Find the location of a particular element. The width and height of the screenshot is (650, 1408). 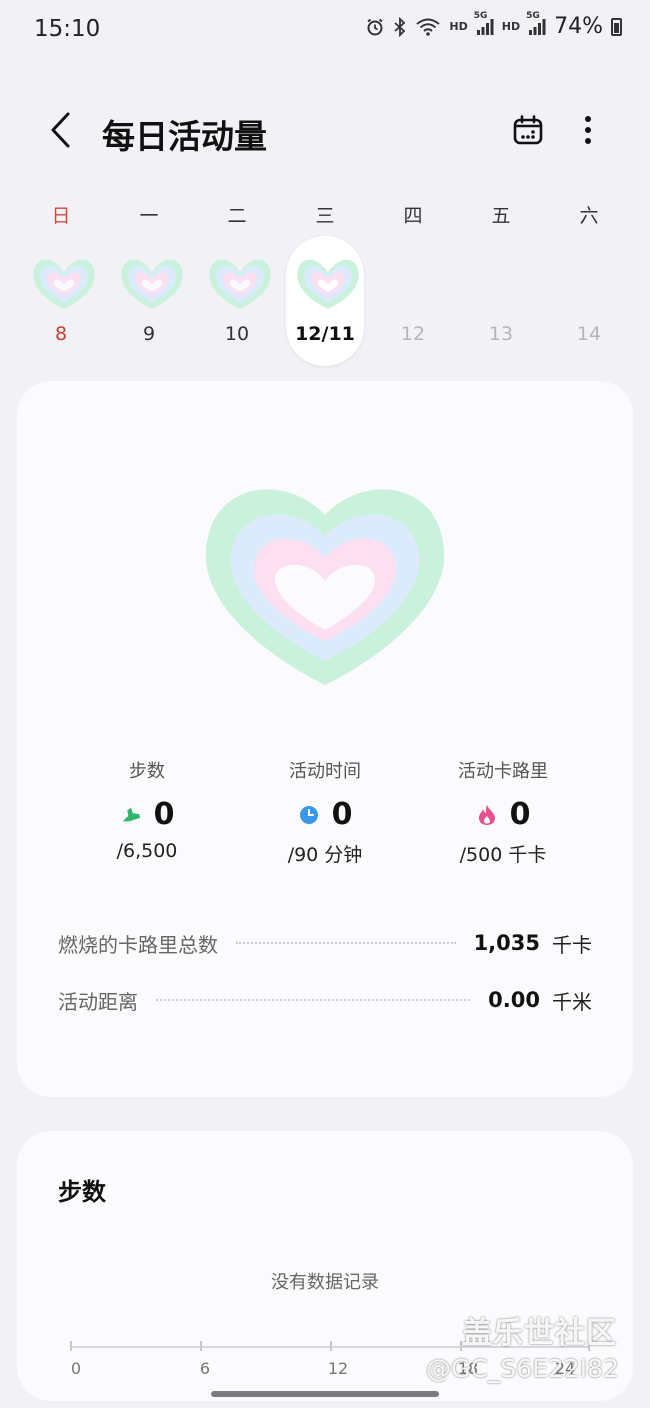

status-icons: HD 5G HD 5G 74% is located at coordinates (493, 25).